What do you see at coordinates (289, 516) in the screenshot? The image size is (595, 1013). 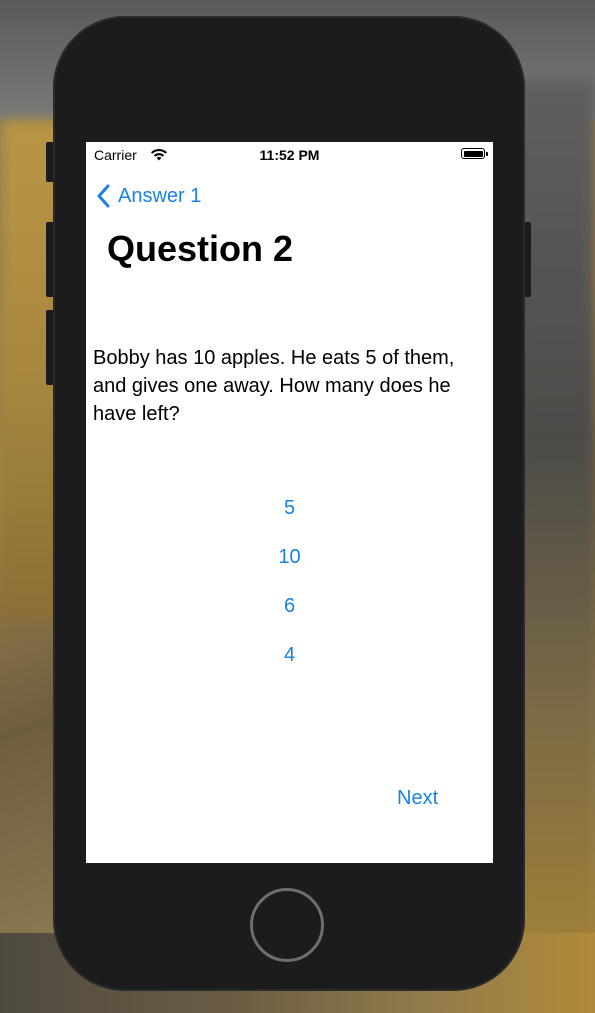 I see `answer-button-1: 5` at bounding box center [289, 516].